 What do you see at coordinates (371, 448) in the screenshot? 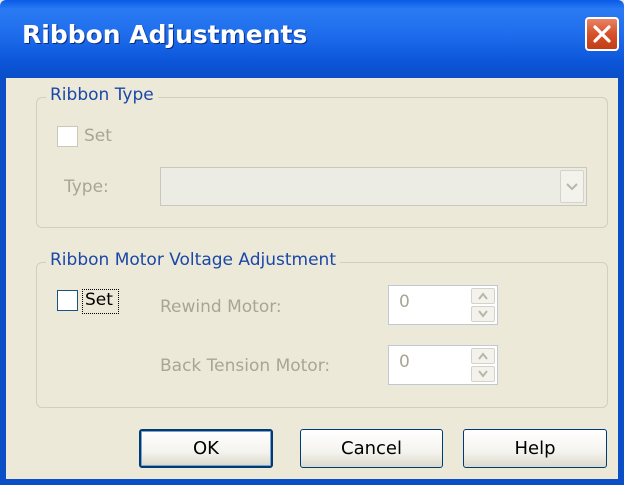
I see `cancel-button: Cancel` at bounding box center [371, 448].